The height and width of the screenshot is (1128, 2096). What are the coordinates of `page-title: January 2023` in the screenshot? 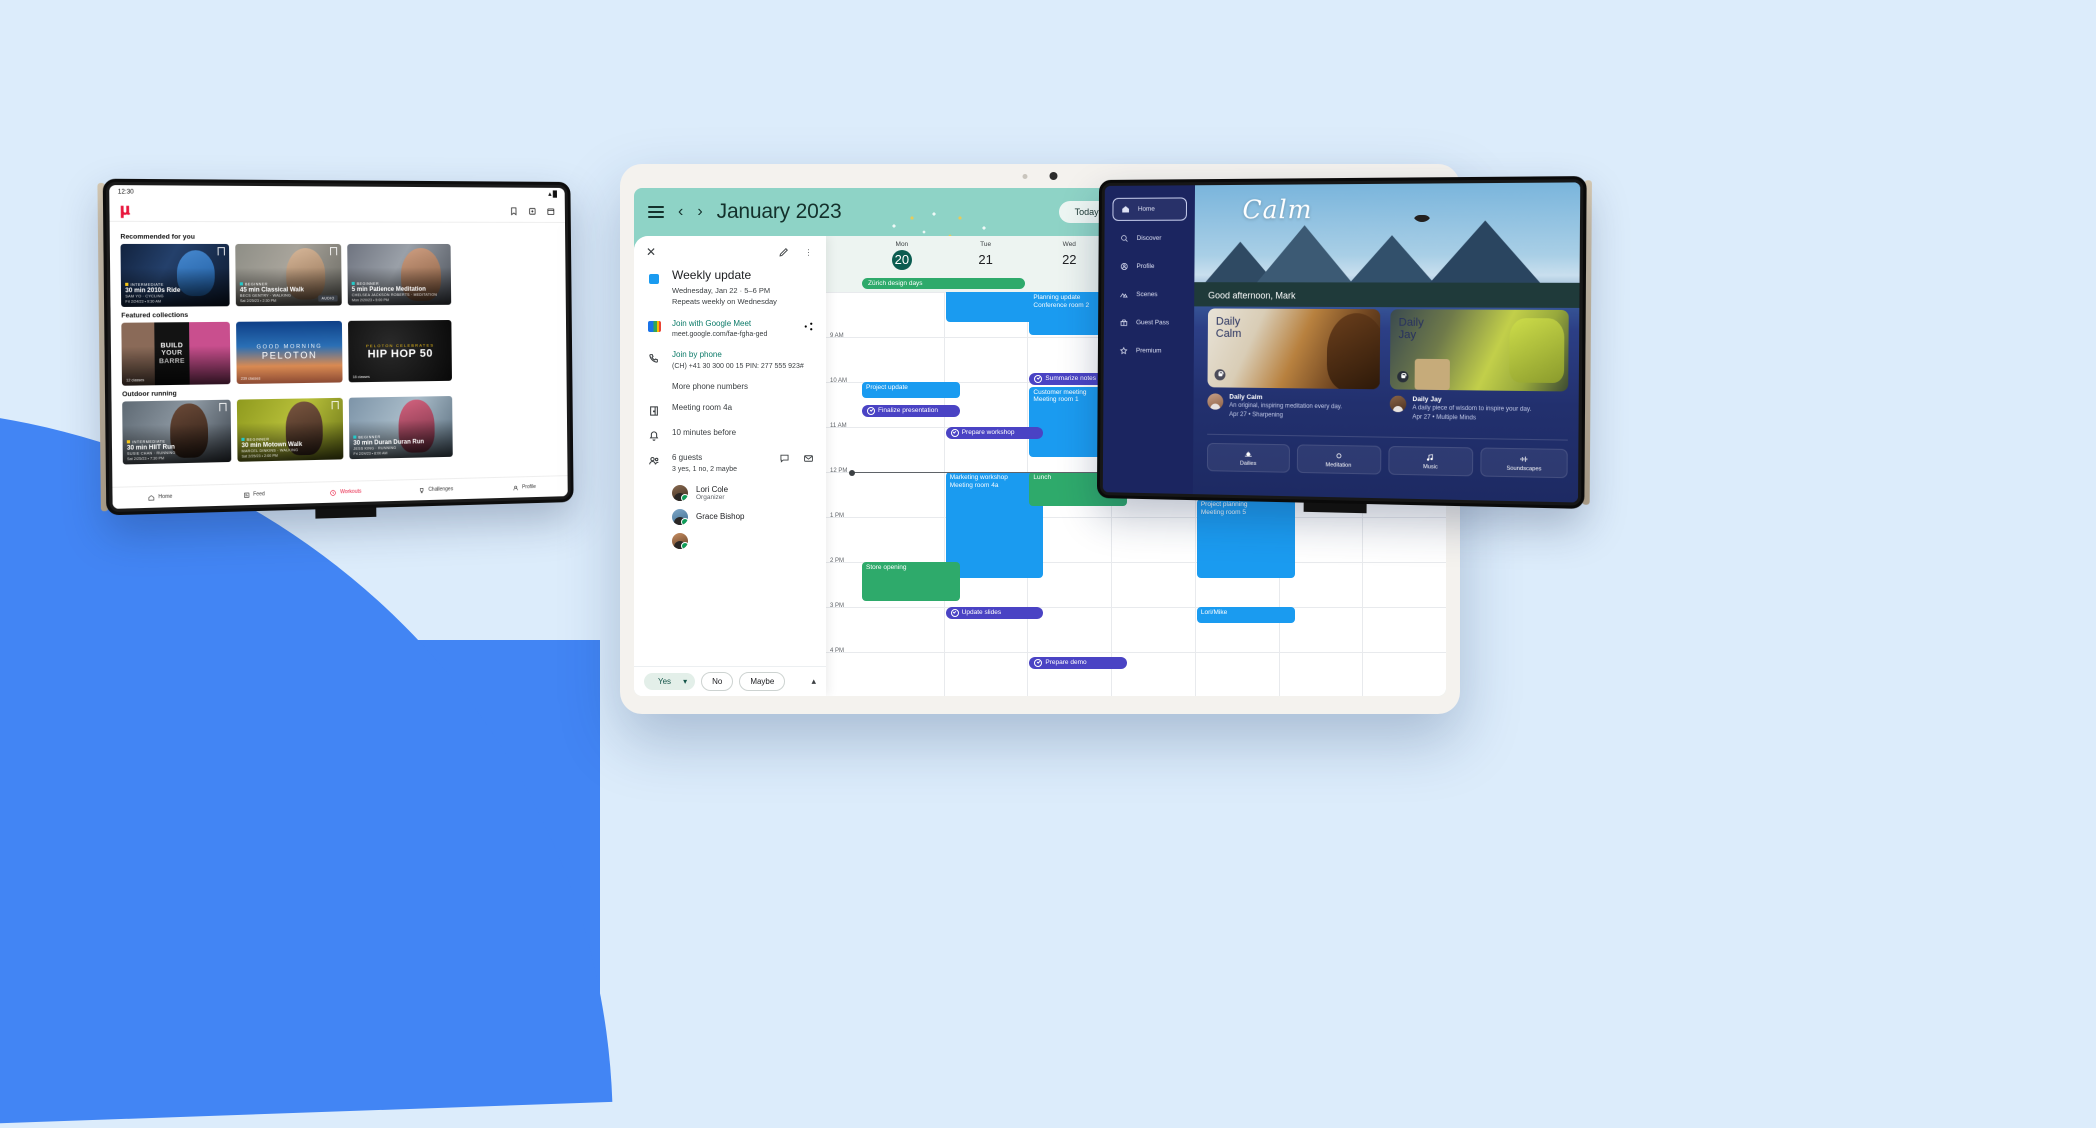 It's located at (779, 211).